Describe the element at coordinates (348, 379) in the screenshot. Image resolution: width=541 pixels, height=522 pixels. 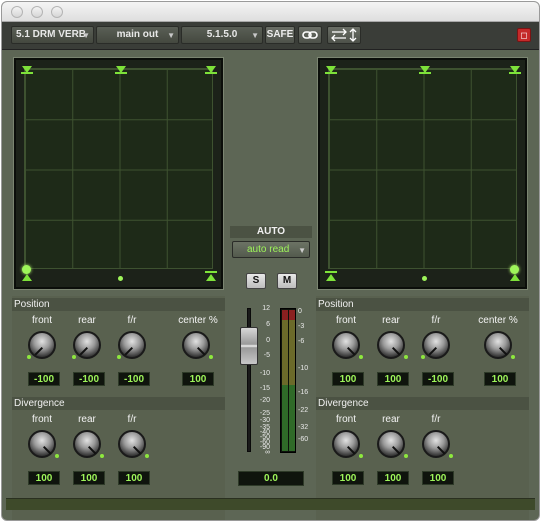
I see `front-value: 100` at that location.